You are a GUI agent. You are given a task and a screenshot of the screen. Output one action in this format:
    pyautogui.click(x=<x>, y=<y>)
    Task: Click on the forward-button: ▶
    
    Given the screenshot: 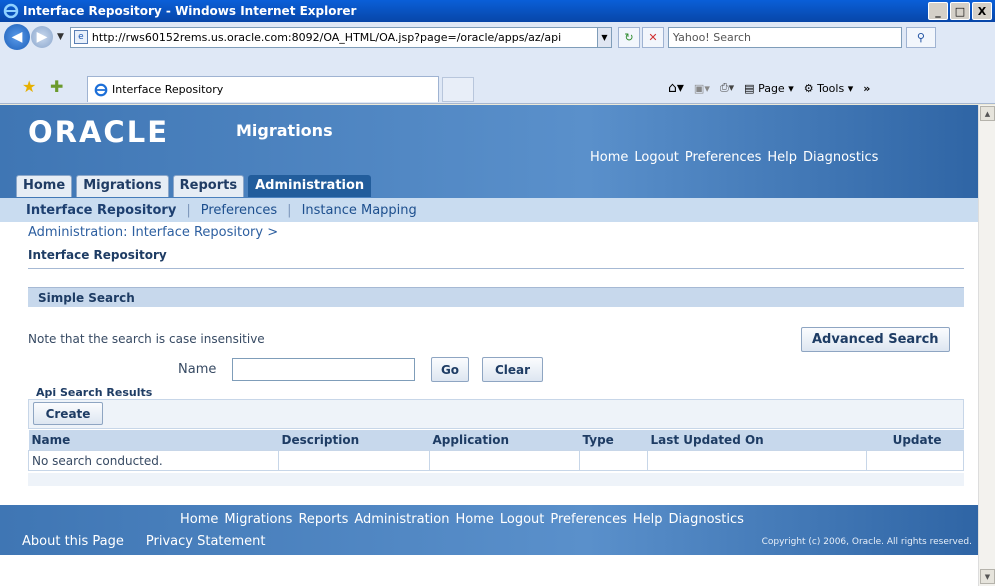 What is the action you would take?
    pyautogui.click(x=42, y=37)
    